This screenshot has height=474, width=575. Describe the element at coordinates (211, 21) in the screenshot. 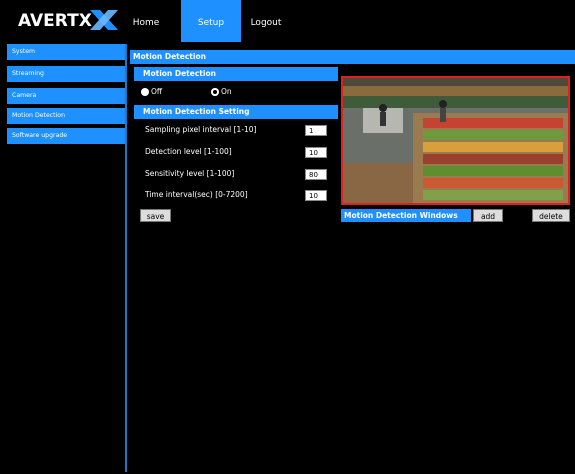

I see `nav-setup: Setup` at that location.